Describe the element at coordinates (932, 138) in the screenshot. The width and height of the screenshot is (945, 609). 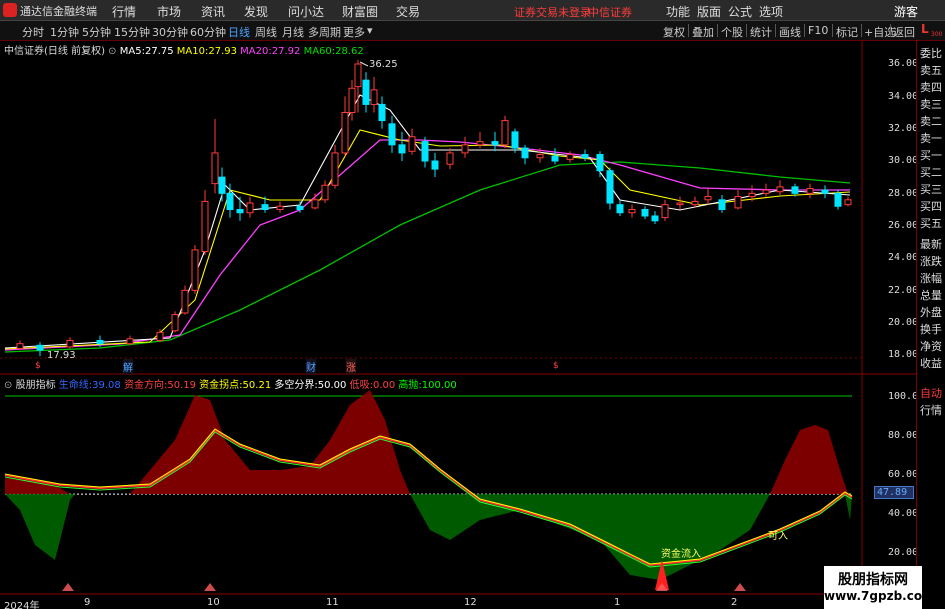
I see `quote-item-ask1: 卖一` at that location.